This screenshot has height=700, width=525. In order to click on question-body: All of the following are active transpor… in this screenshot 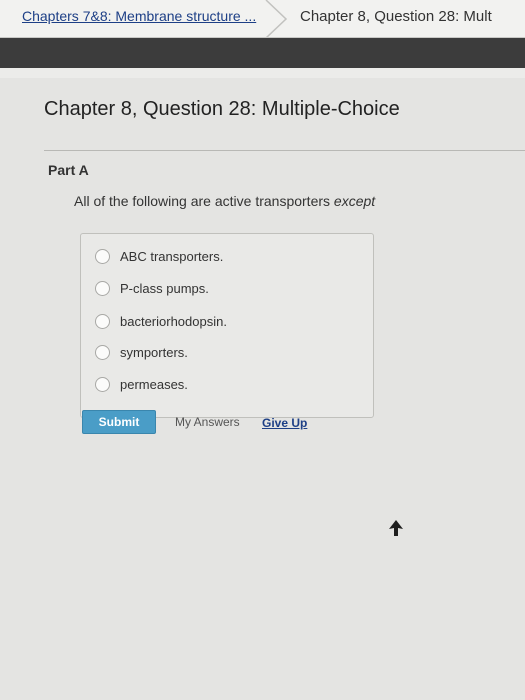, I will do `click(204, 201)`.